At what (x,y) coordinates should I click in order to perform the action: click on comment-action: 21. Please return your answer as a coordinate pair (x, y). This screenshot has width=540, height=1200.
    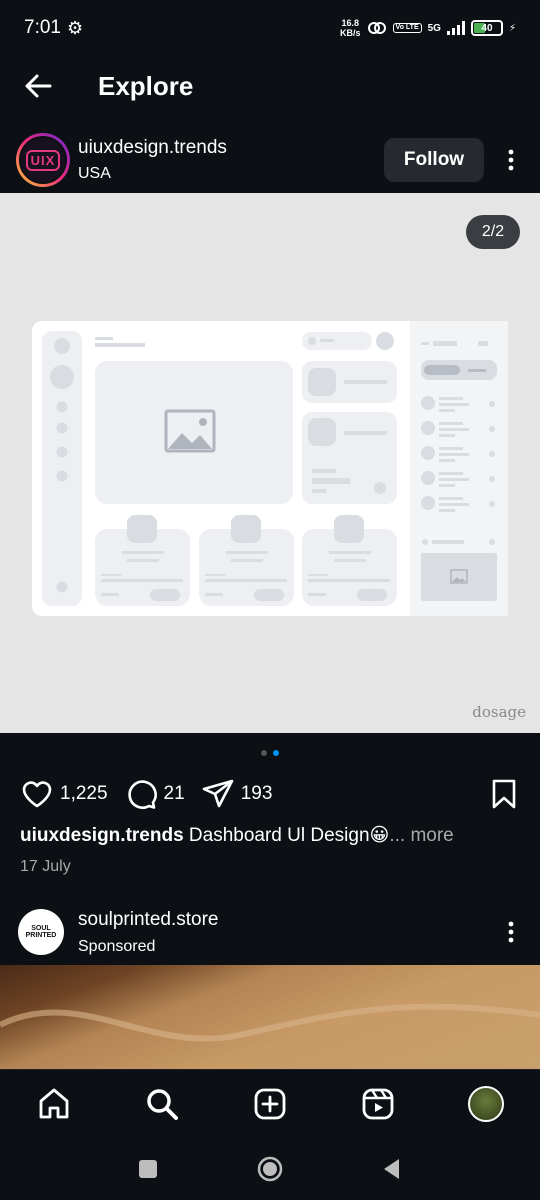
    Looking at the image, I should click on (154, 794).